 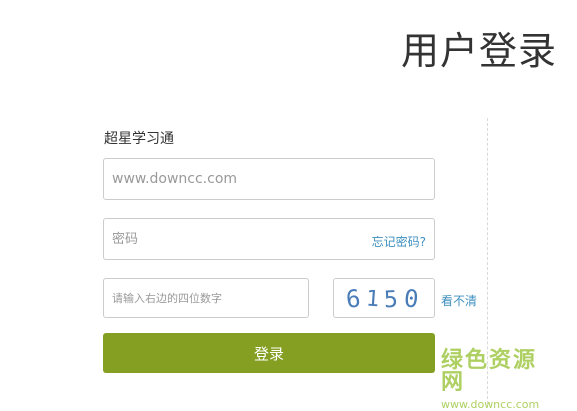 I want to click on watermark-text: 绿色资源网, so click(x=489, y=371).